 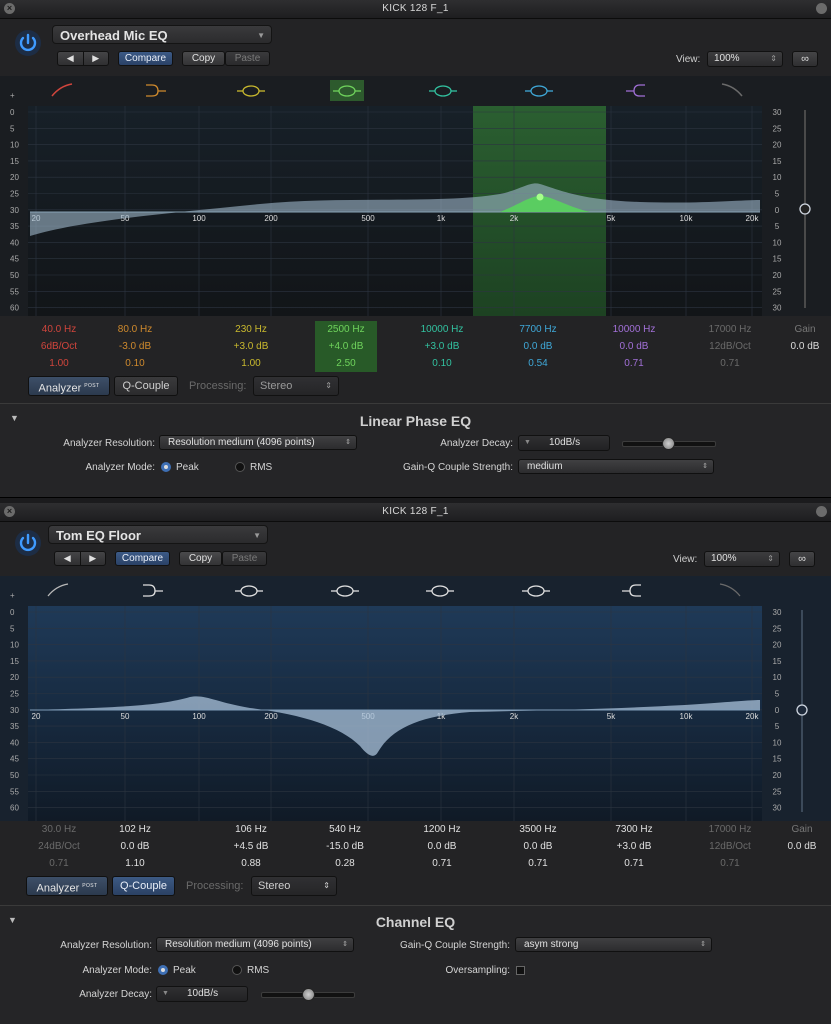 I want to click on preset-nav: ◀ ▶, so click(x=83, y=58).